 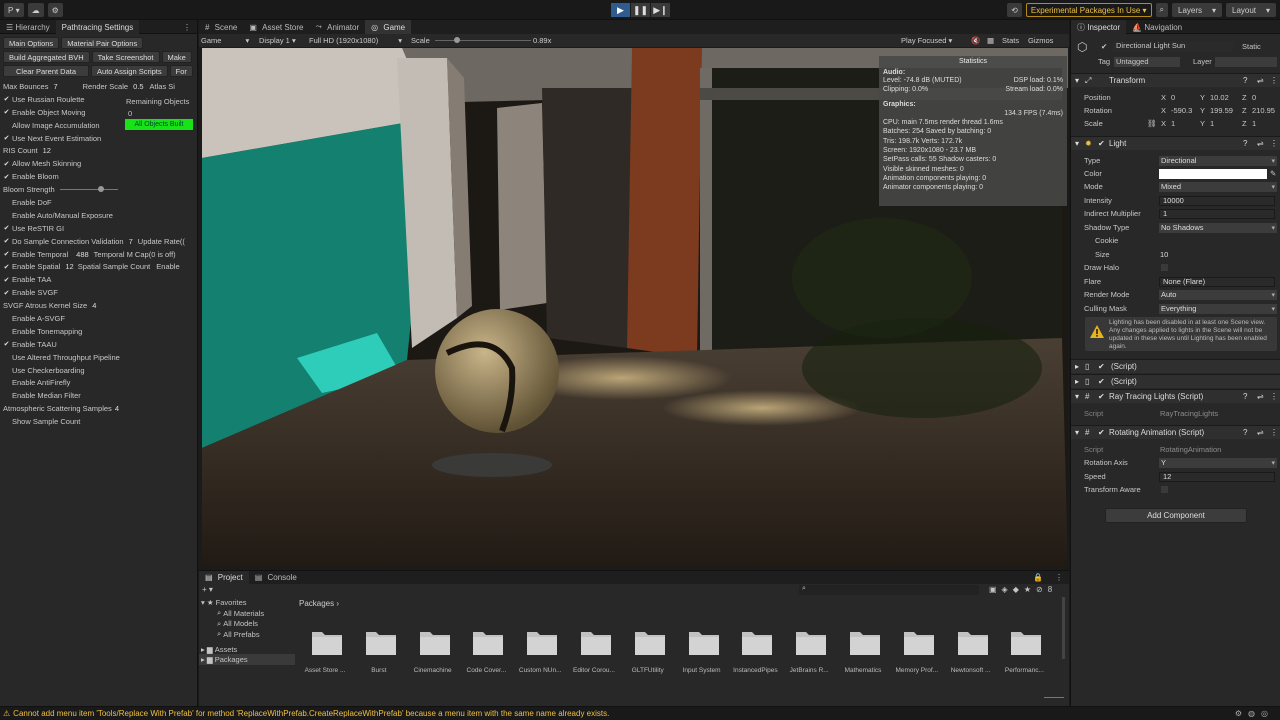 I want to click on force-button: For, so click(x=181, y=71).